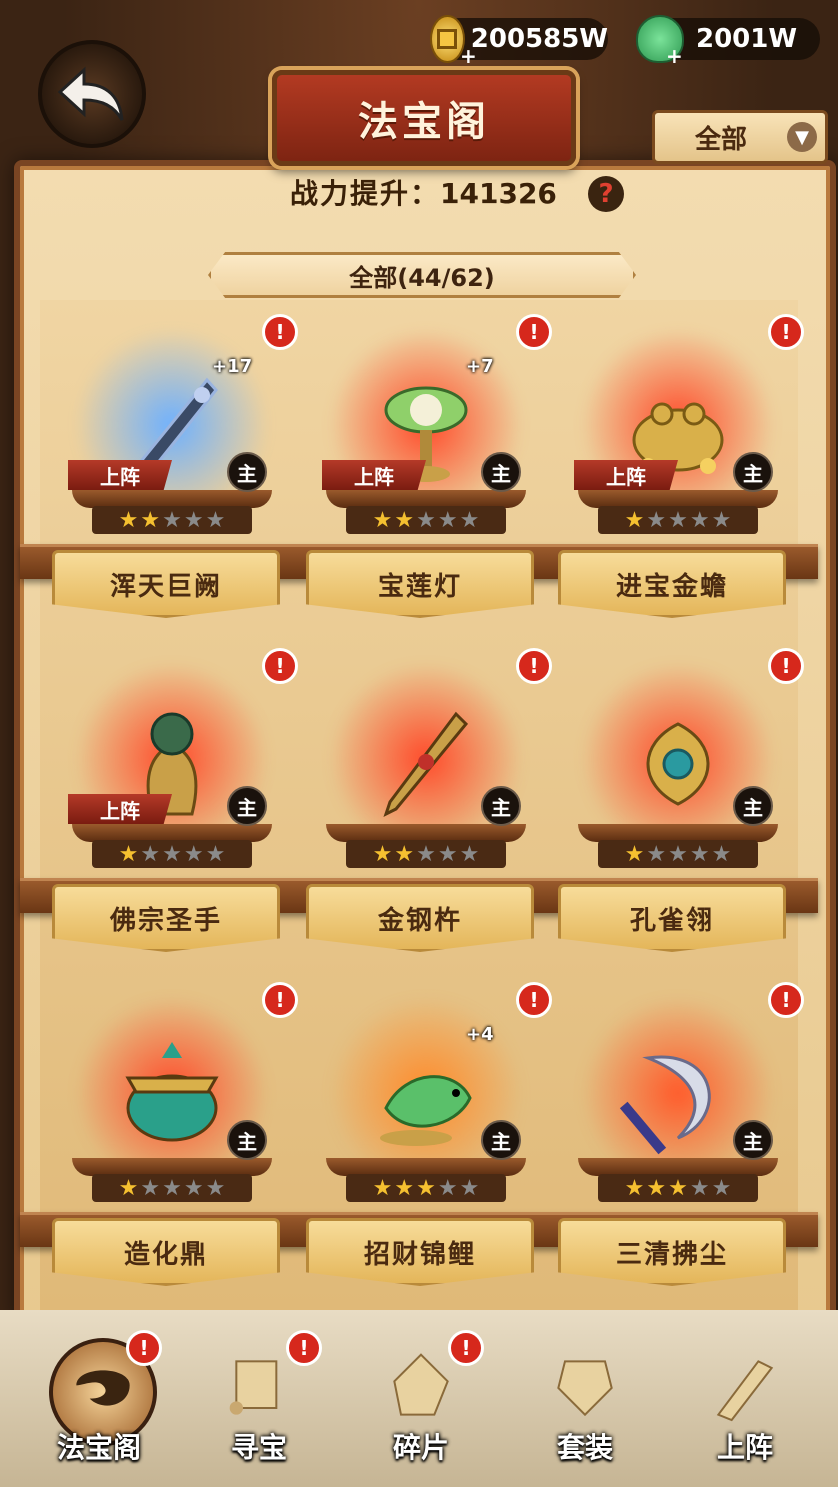  I want to click on filter-selected: 全部, so click(720, 139).